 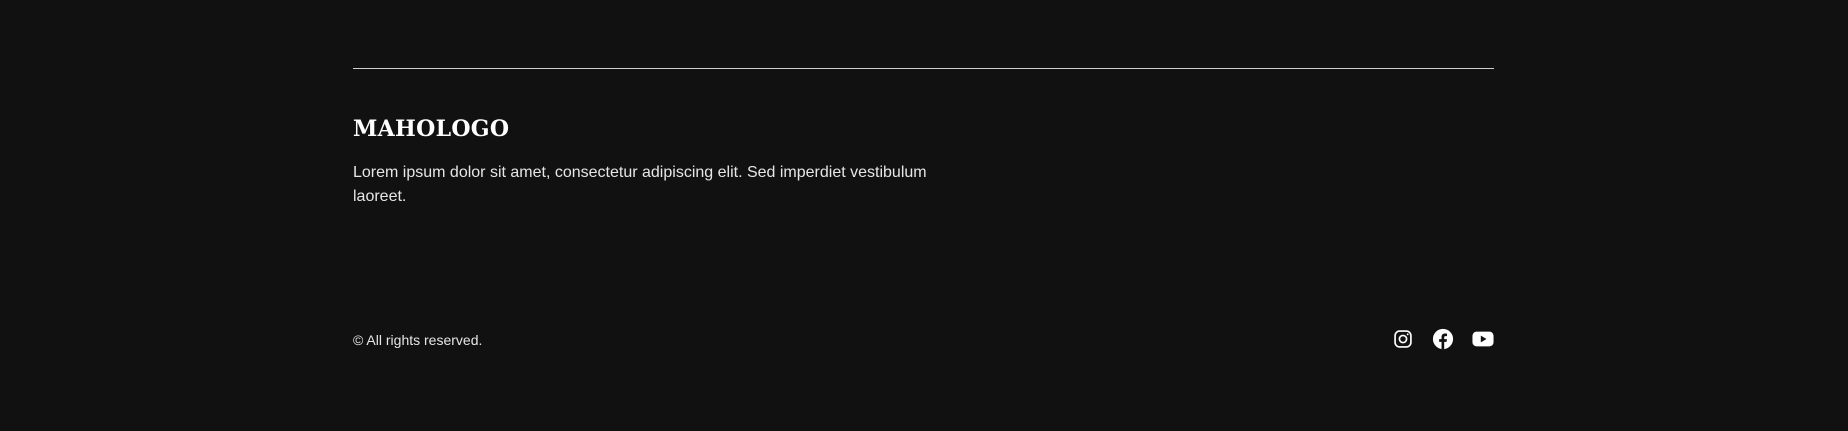 I want to click on footer-logo: MAHOLOGO, so click(x=431, y=129).